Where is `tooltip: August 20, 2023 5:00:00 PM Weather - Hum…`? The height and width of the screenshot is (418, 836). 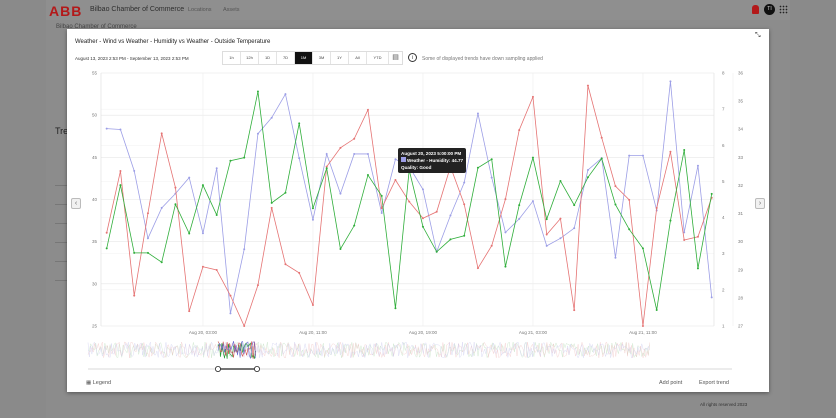 tooltip: August 20, 2023 5:00:00 PM Weather - Hum… is located at coordinates (432, 160).